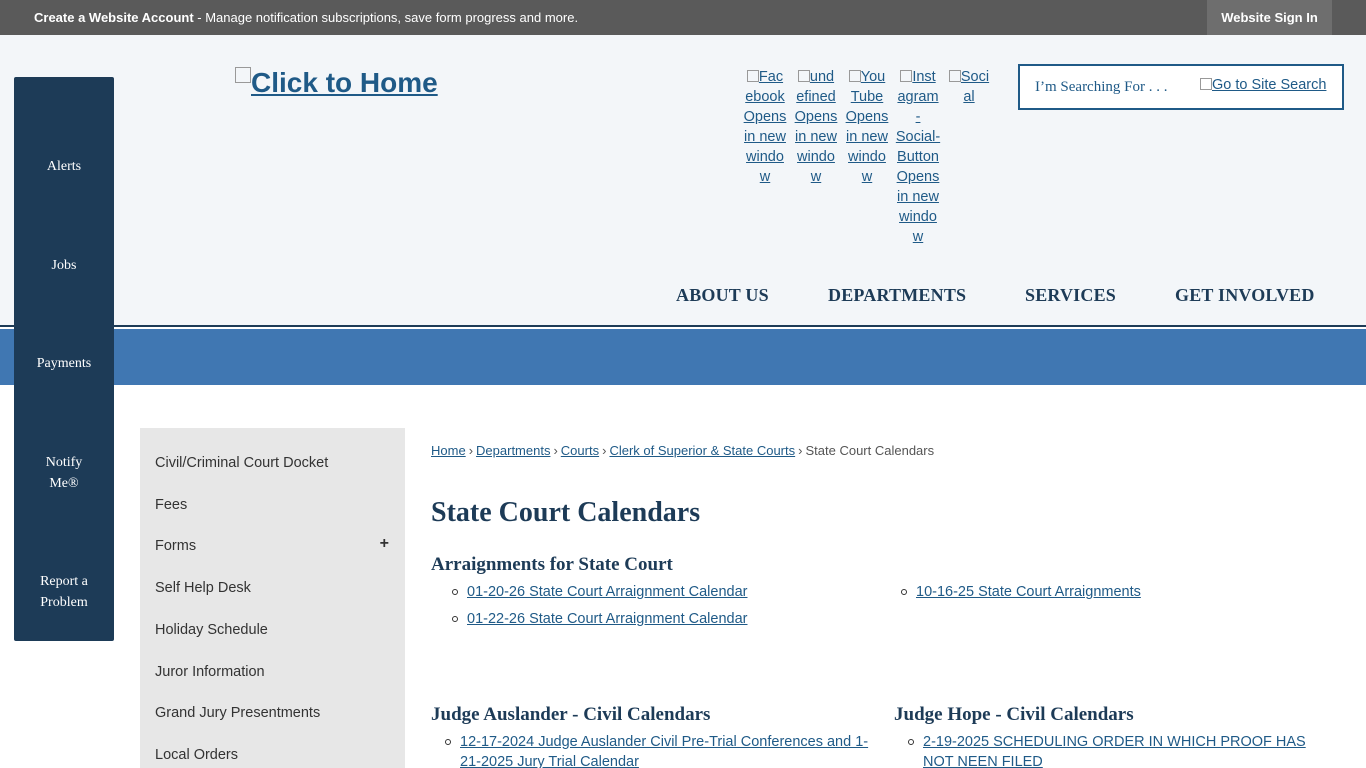  I want to click on social-line: agram, so click(917, 97).